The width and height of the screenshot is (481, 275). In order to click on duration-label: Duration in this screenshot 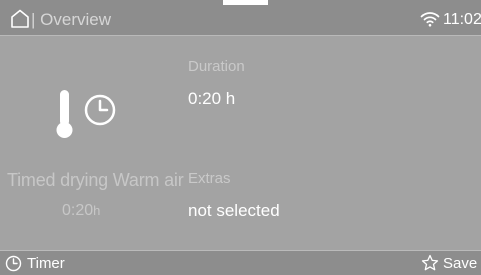, I will do `click(216, 66)`.